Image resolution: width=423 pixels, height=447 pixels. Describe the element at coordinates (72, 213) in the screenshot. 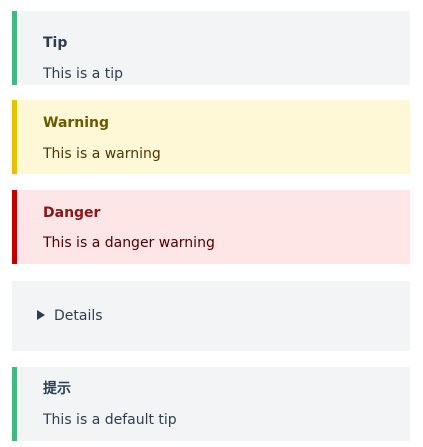

I see `danger-title: Danger` at that location.